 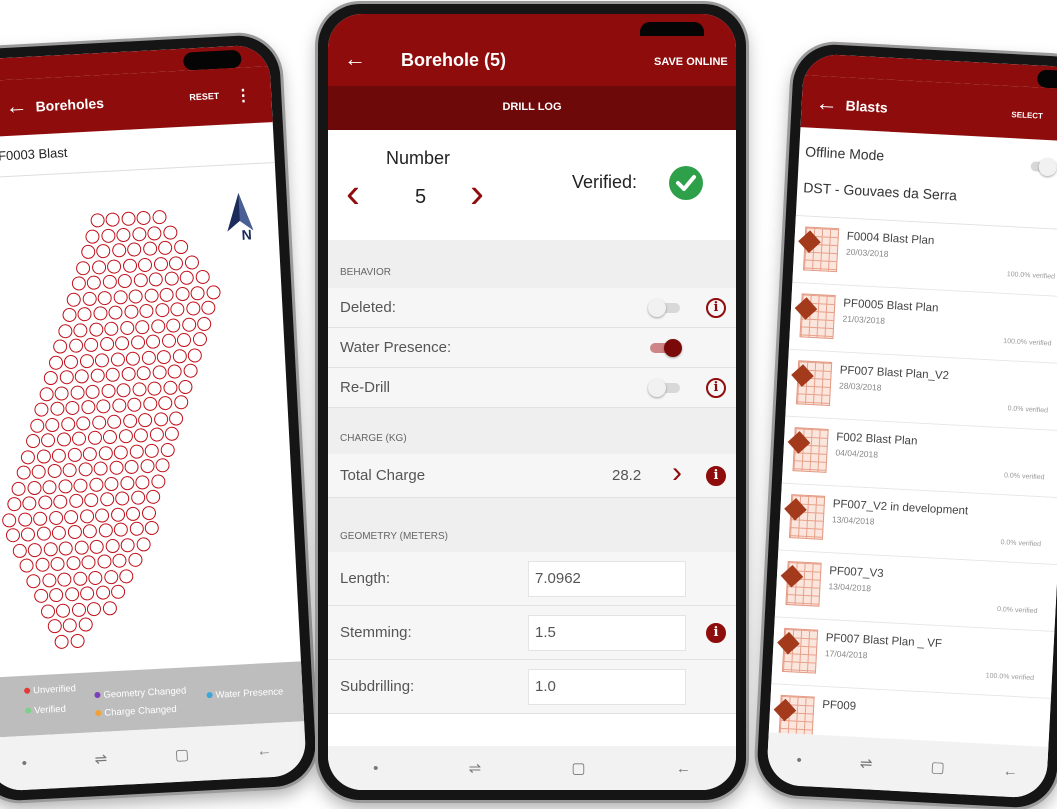 What do you see at coordinates (264, 751) in the screenshot?
I see `nav-back-icon: ←` at bounding box center [264, 751].